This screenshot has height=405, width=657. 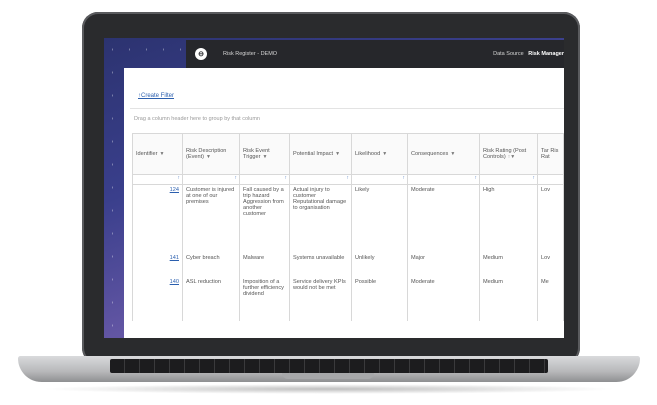 What do you see at coordinates (157, 299) in the screenshot?
I see `identifier-link: 140` at bounding box center [157, 299].